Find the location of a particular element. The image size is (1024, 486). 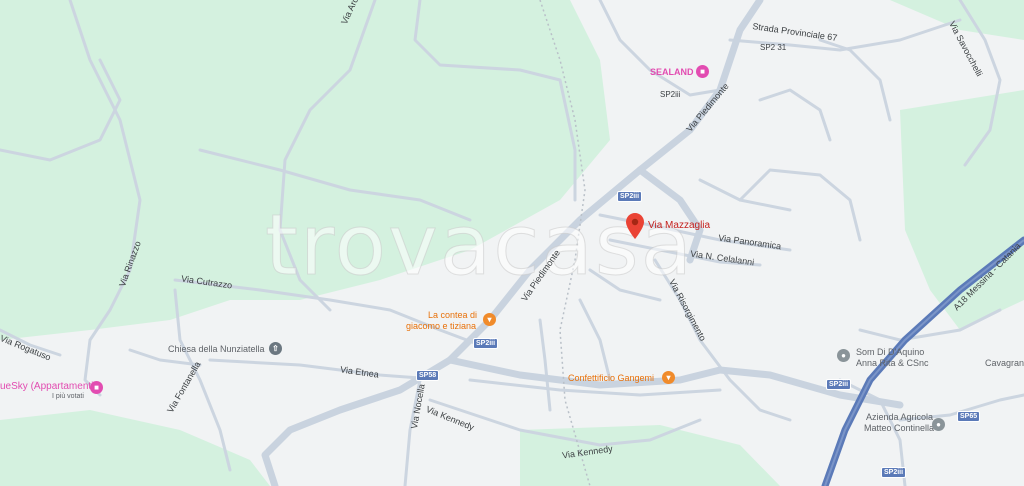

poi-chiesa-label: Chiesa della Nunziatella is located at coordinates (216, 349).